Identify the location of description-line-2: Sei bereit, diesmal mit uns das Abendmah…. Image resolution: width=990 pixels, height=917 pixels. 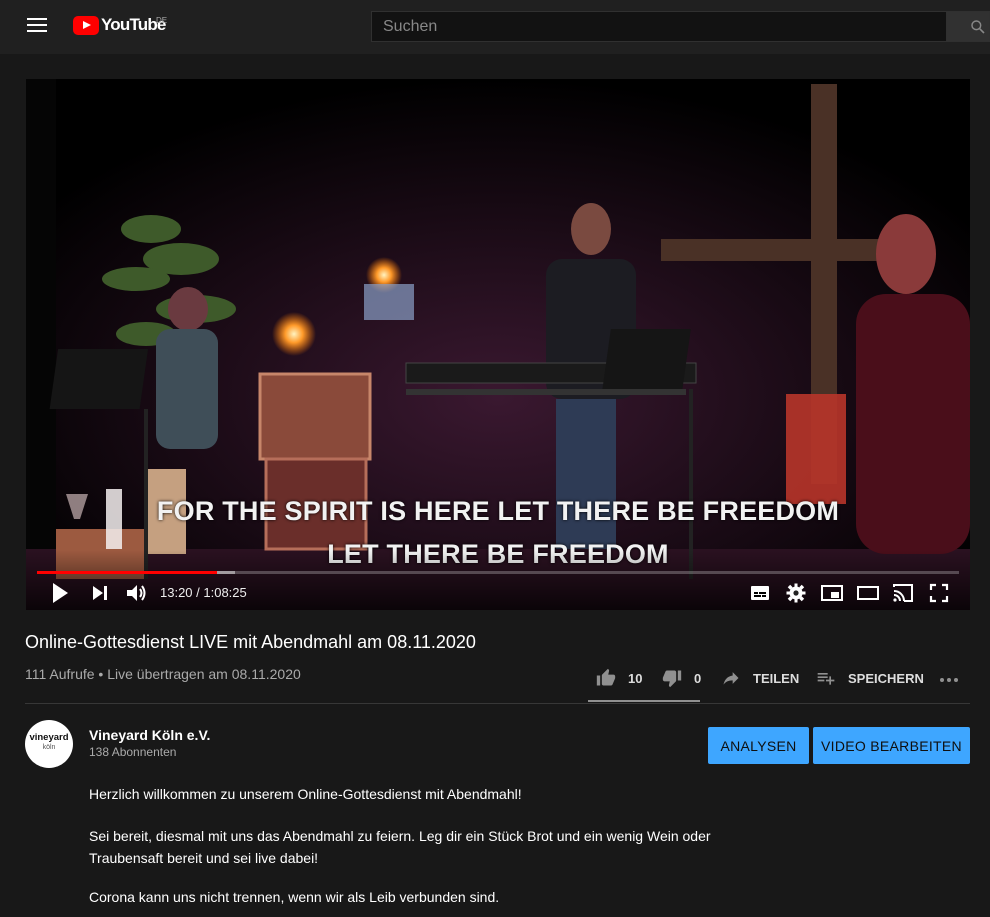
(400, 836).